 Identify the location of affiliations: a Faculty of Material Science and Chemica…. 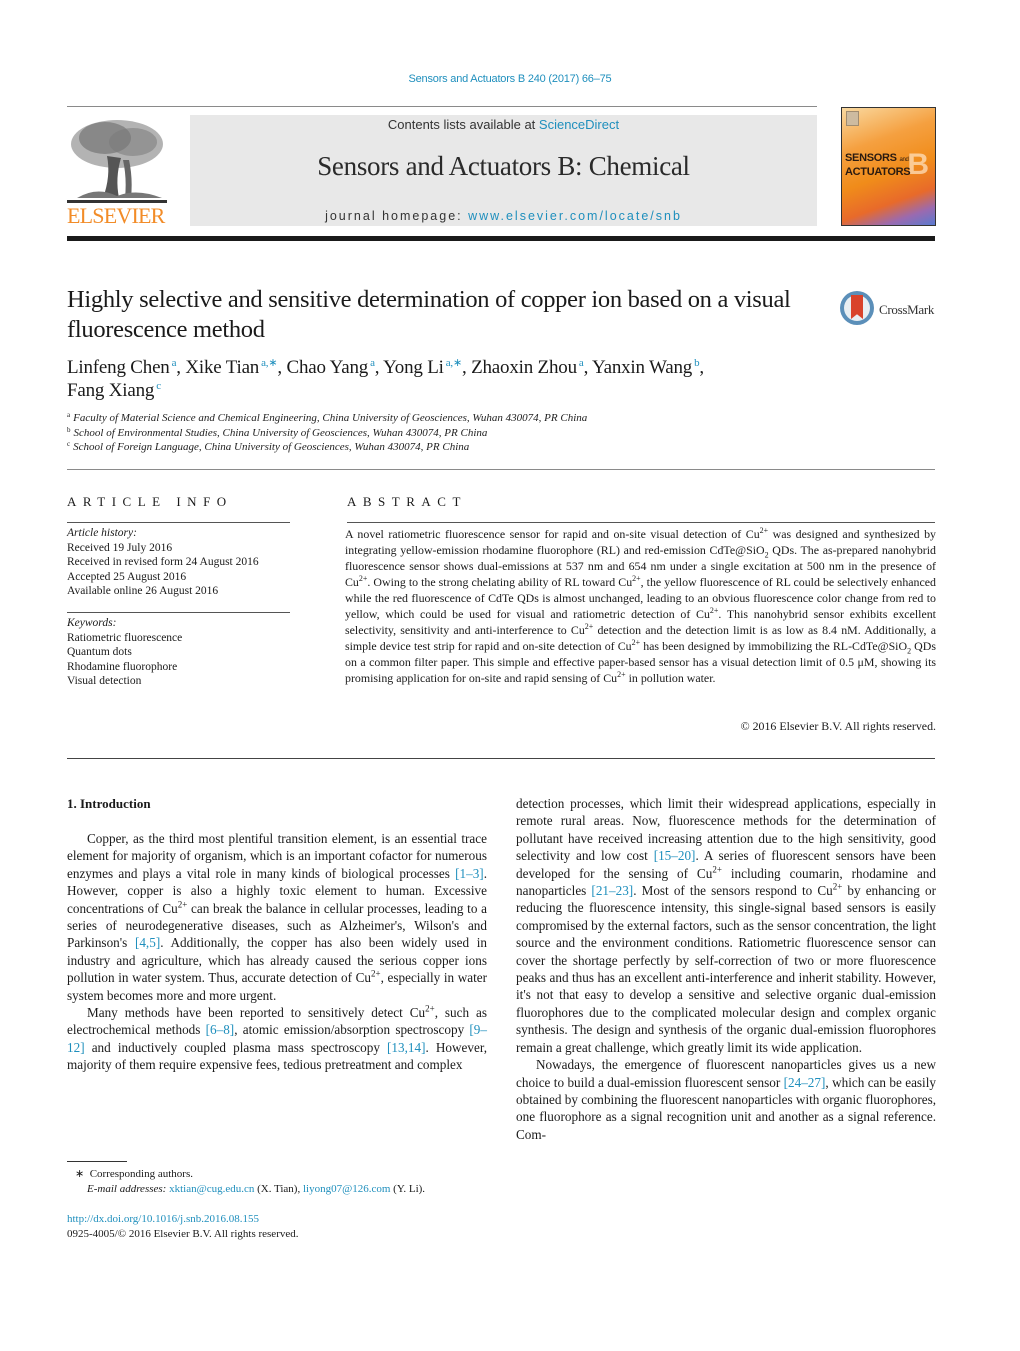
(447, 433).